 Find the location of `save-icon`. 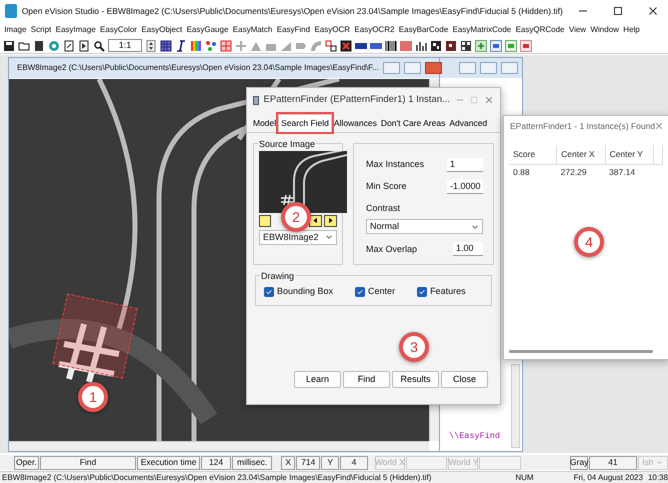

save-icon is located at coordinates (9, 46).